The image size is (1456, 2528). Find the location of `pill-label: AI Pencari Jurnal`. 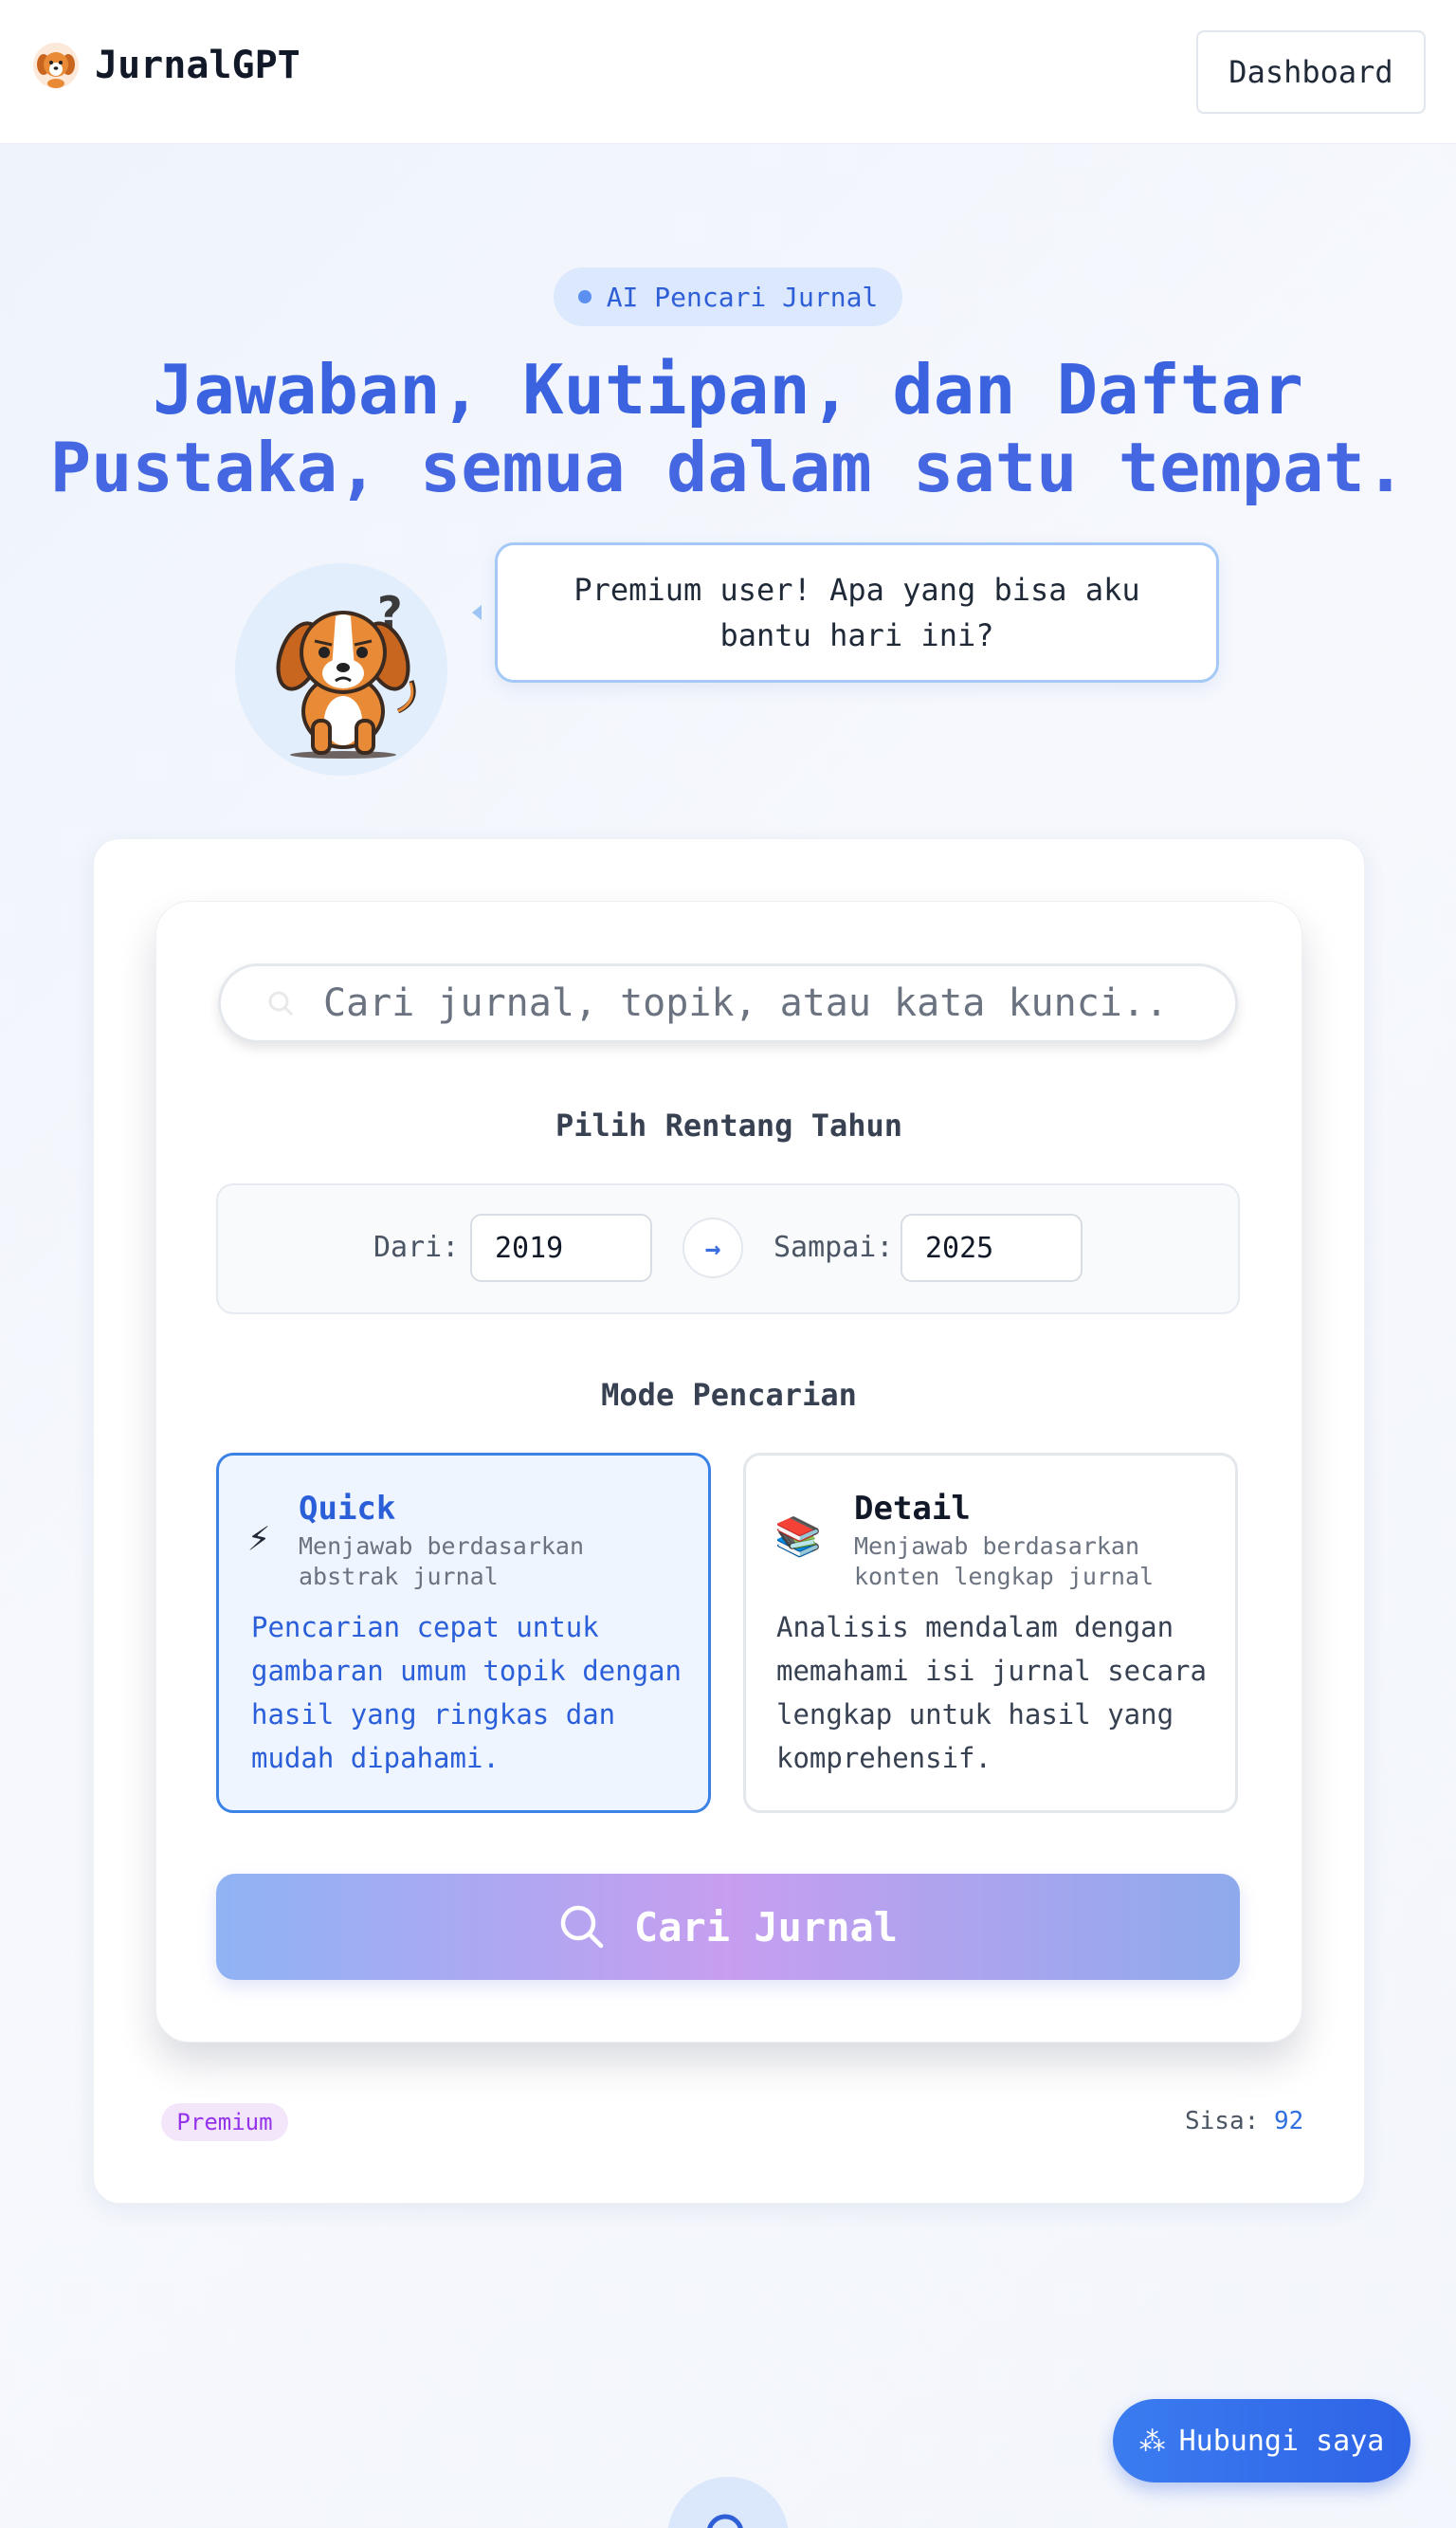

pill-label: AI Pencari Jurnal is located at coordinates (742, 297).